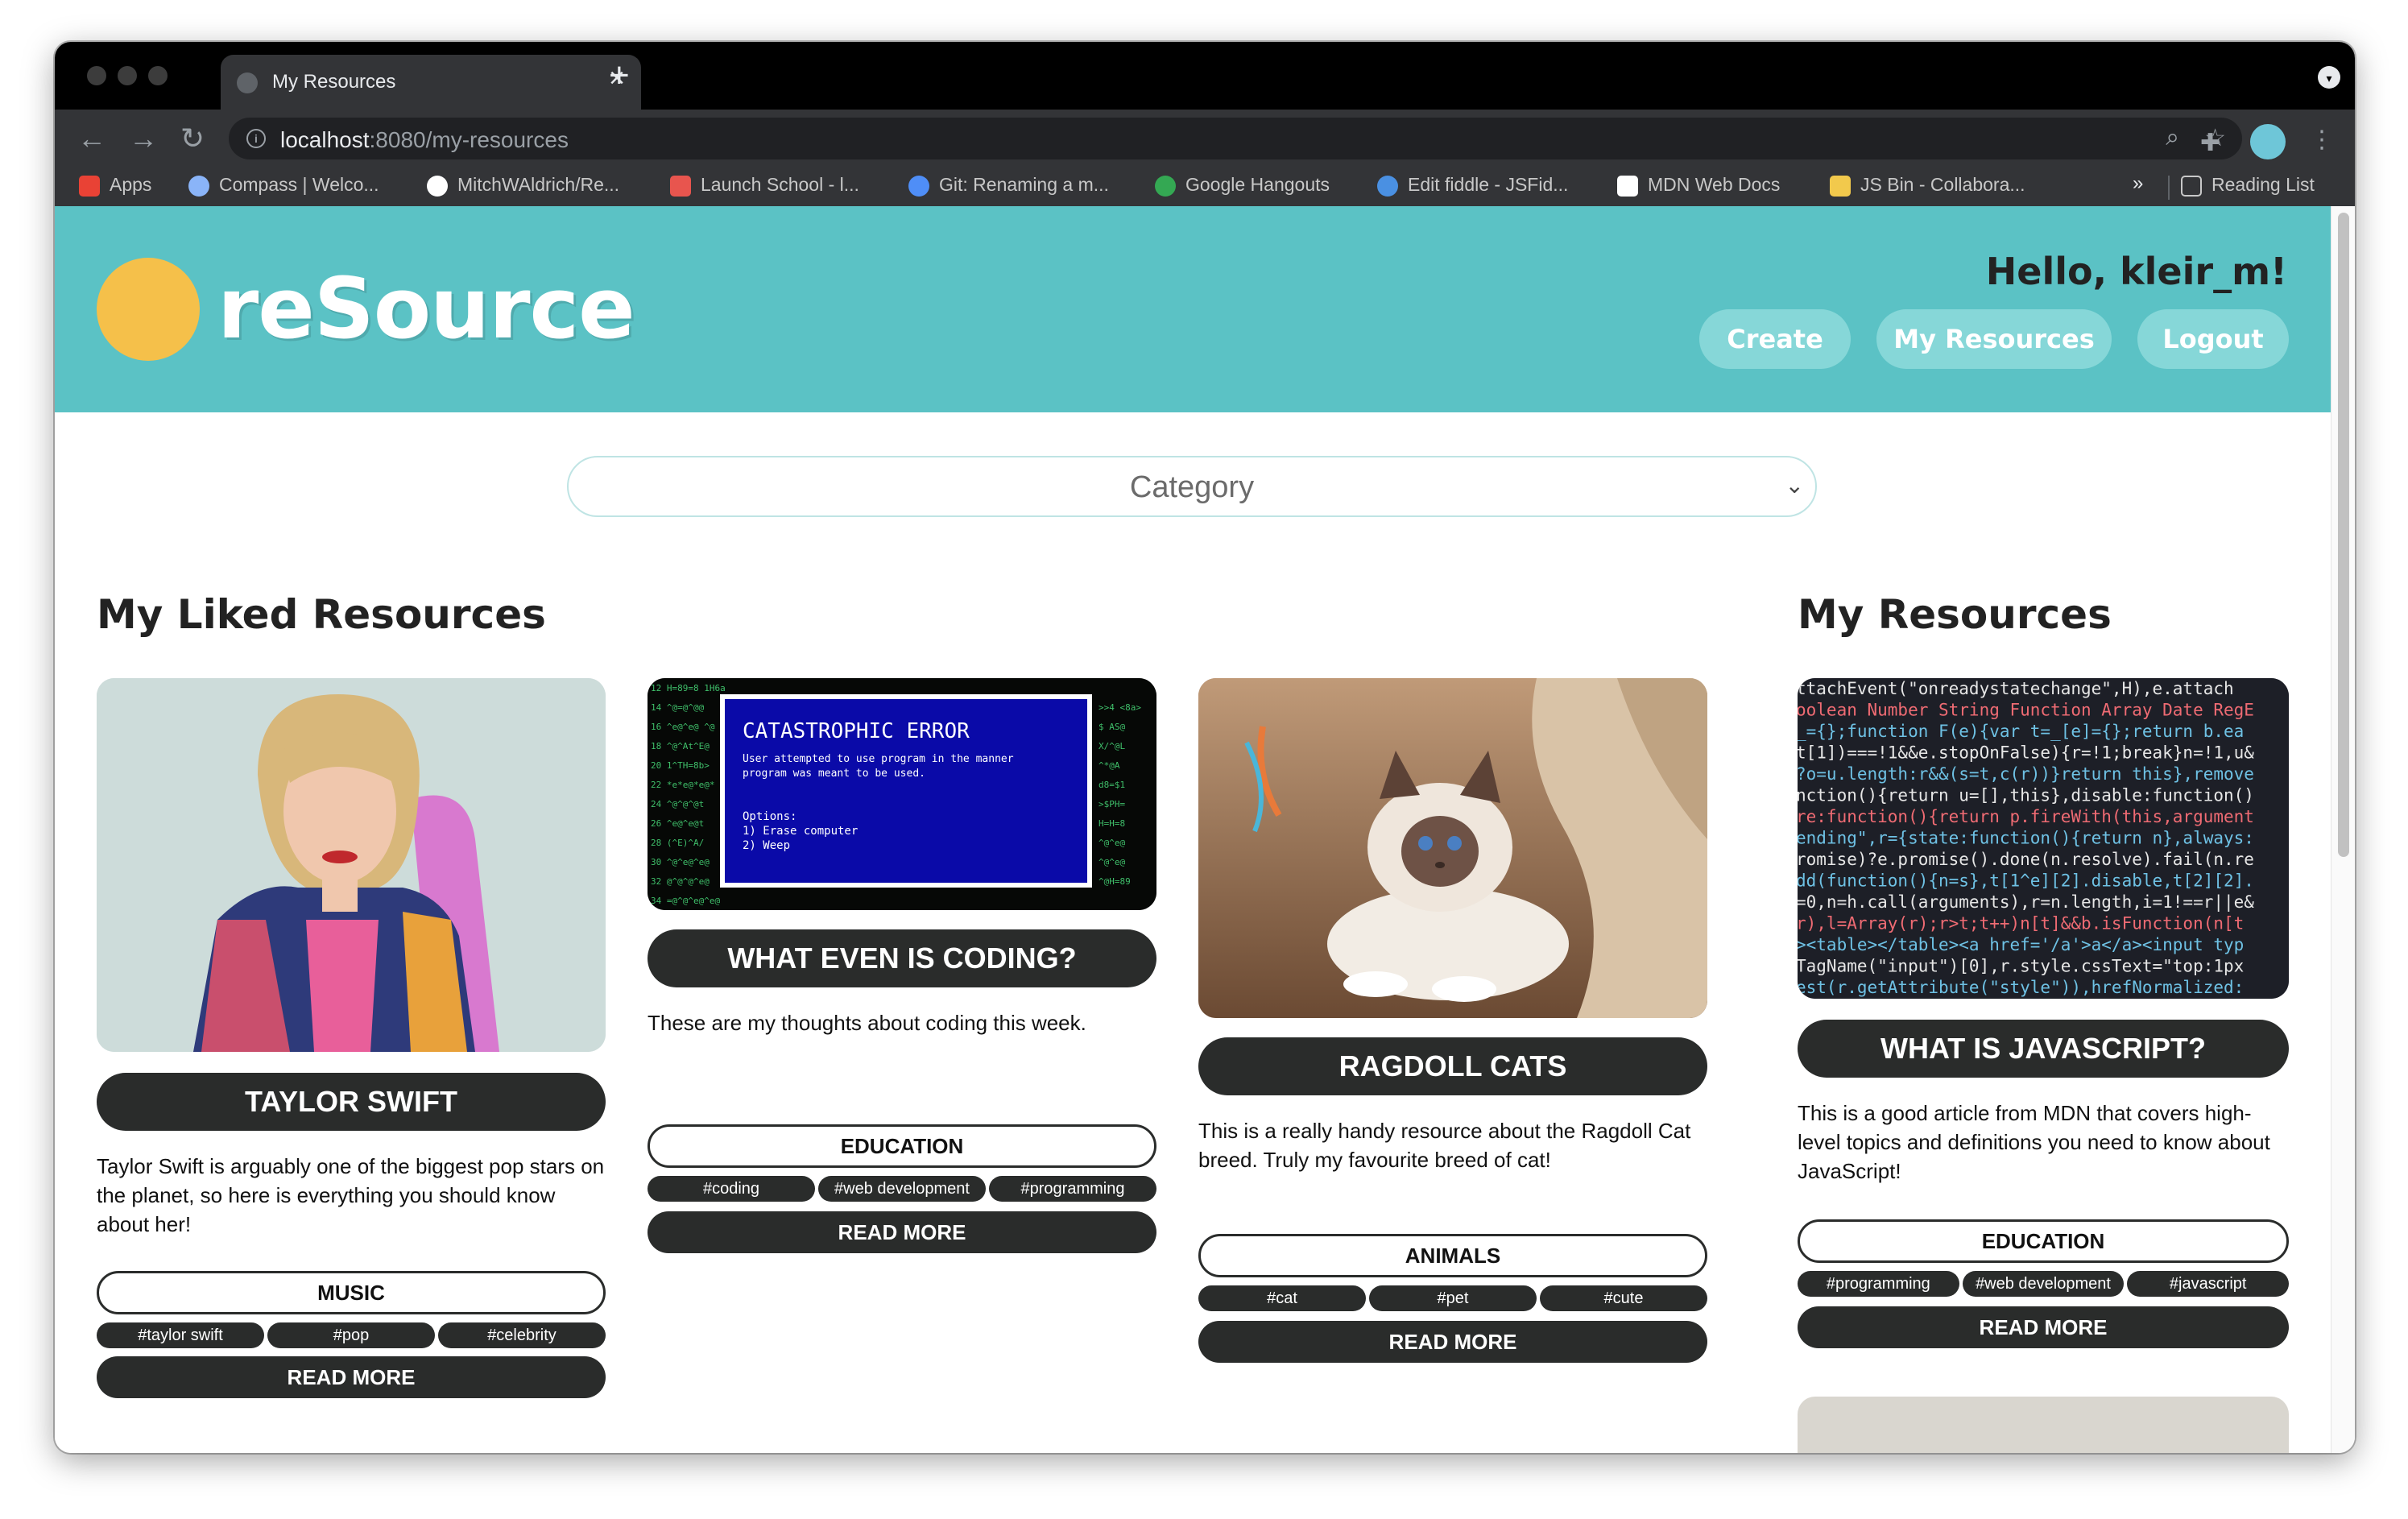 Image resolution: width=2408 pixels, height=1519 pixels. What do you see at coordinates (1452, 1255) in the screenshot?
I see `category-badge: ANIMALS` at bounding box center [1452, 1255].